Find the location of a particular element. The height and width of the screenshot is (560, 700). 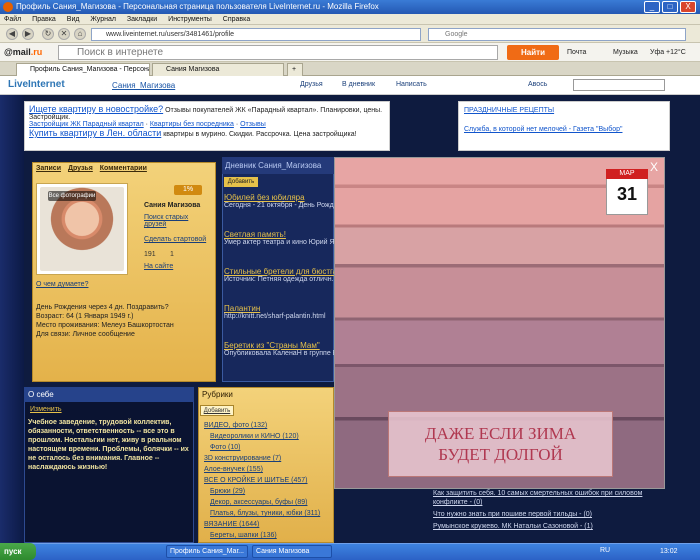

rubric-label: Видеоролики и КИНО (120) is located at coordinates (254, 436).